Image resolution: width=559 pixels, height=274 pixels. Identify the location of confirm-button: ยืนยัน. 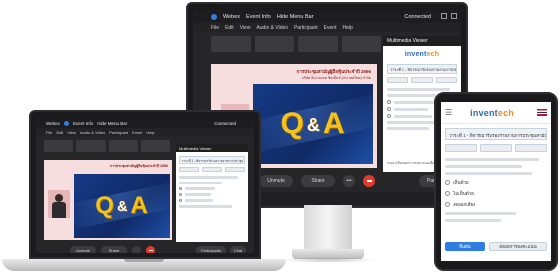
(465, 246).